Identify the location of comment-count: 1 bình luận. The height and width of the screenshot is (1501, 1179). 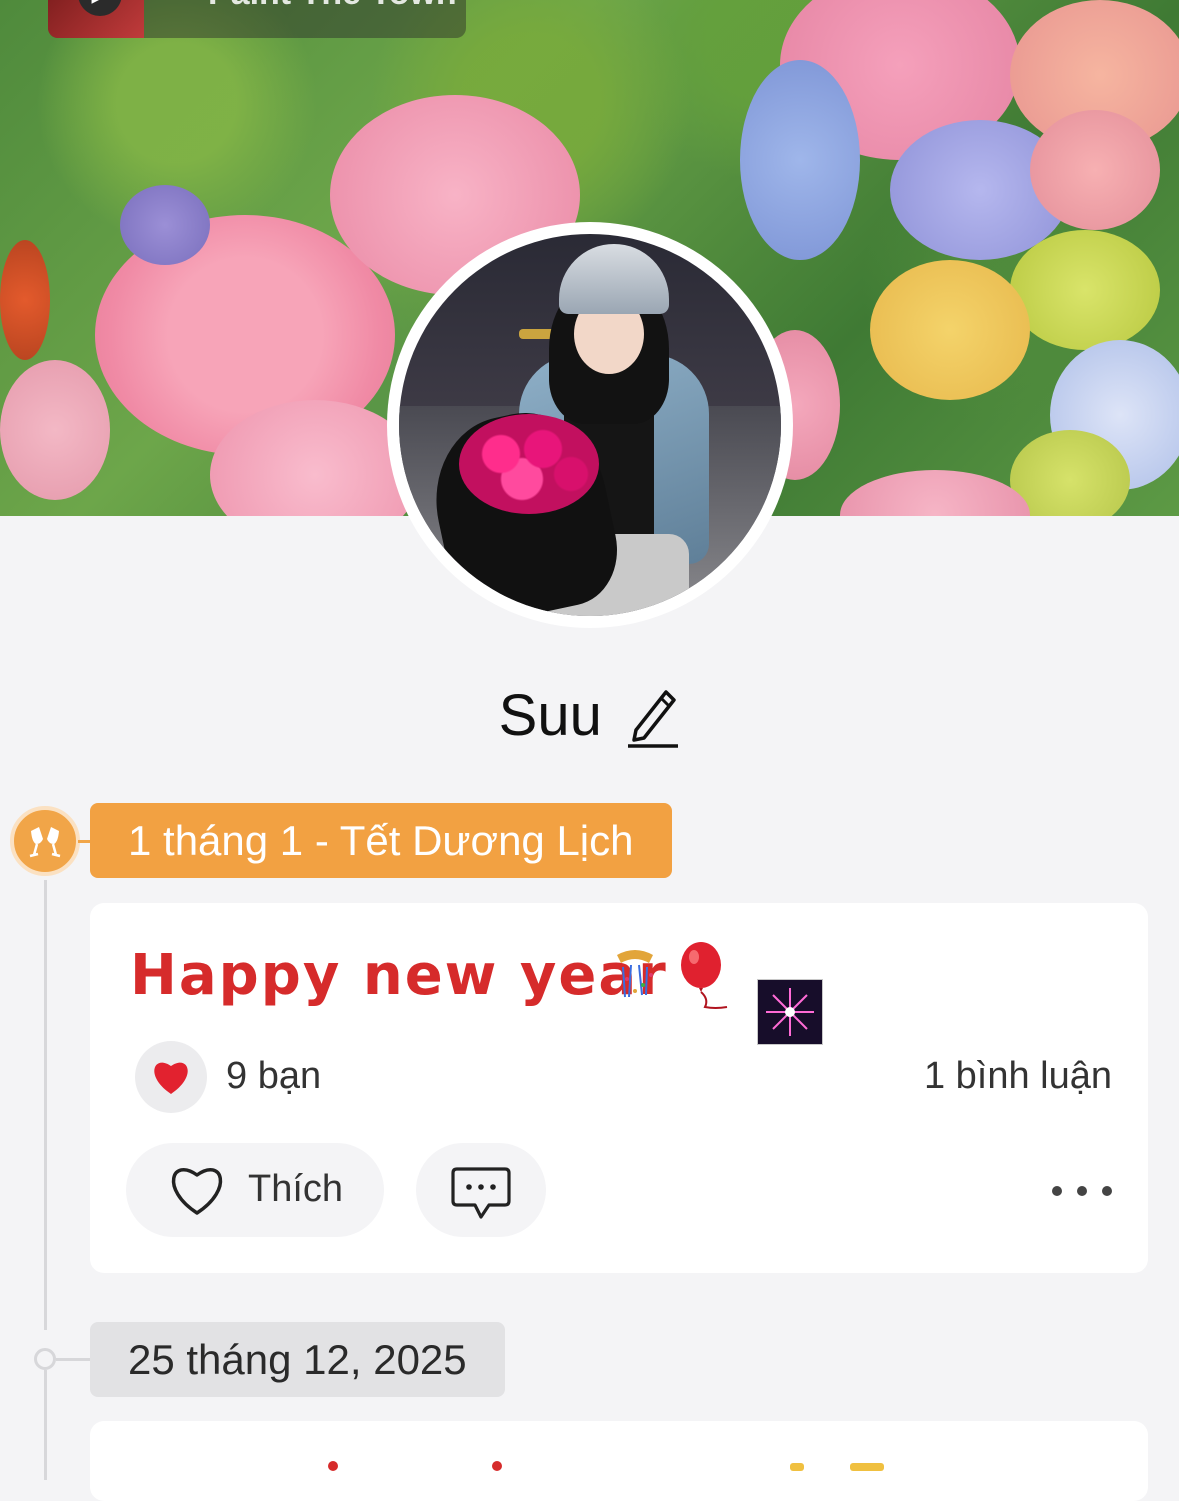
(1018, 1076).